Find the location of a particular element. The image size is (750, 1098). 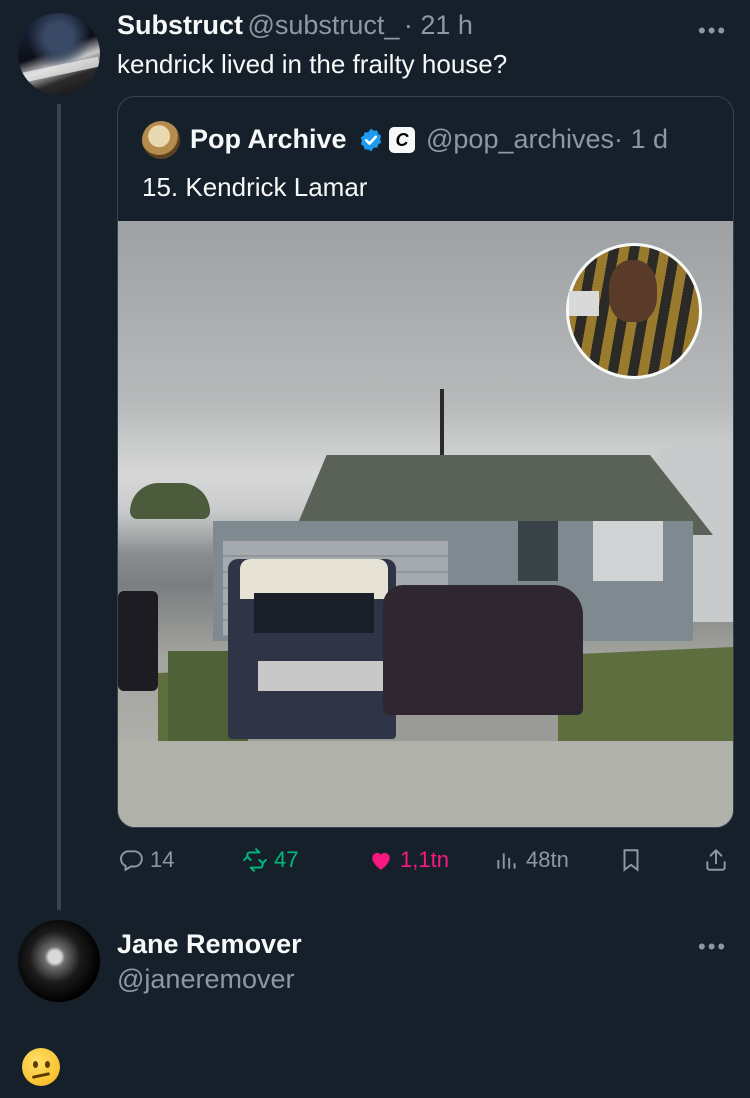

tweet-text: kendrick lived in the frailty house? is located at coordinates (312, 64).